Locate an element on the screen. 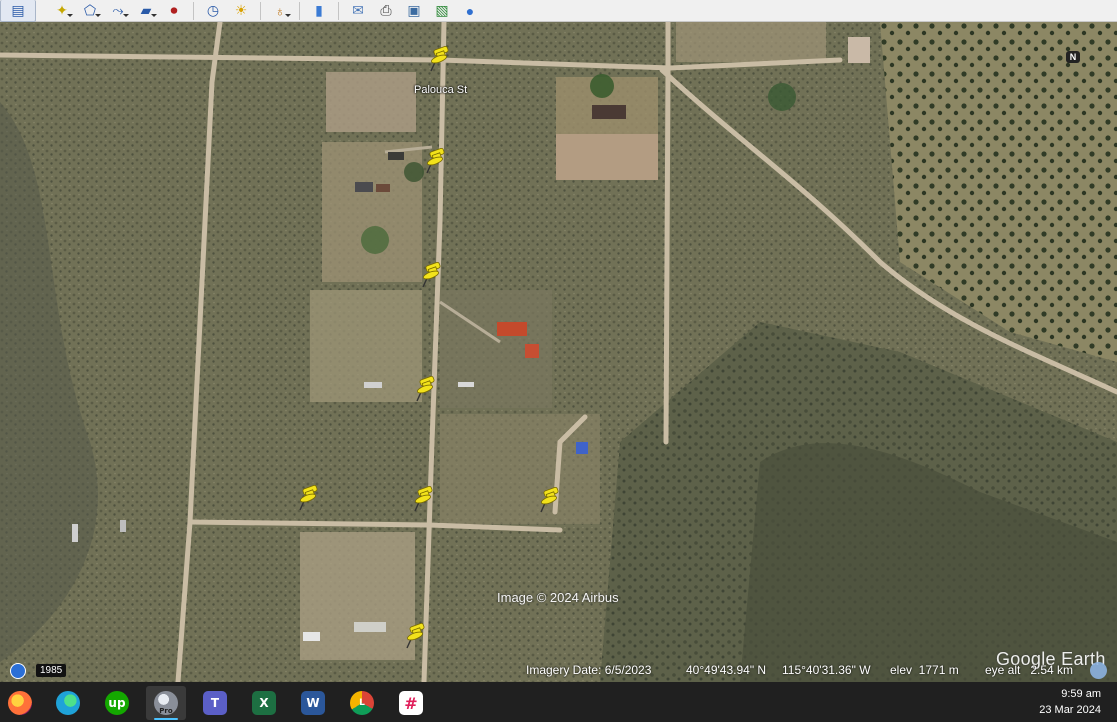 This screenshot has width=1117, height=722. taskbar-firefox is located at coordinates (20, 703).